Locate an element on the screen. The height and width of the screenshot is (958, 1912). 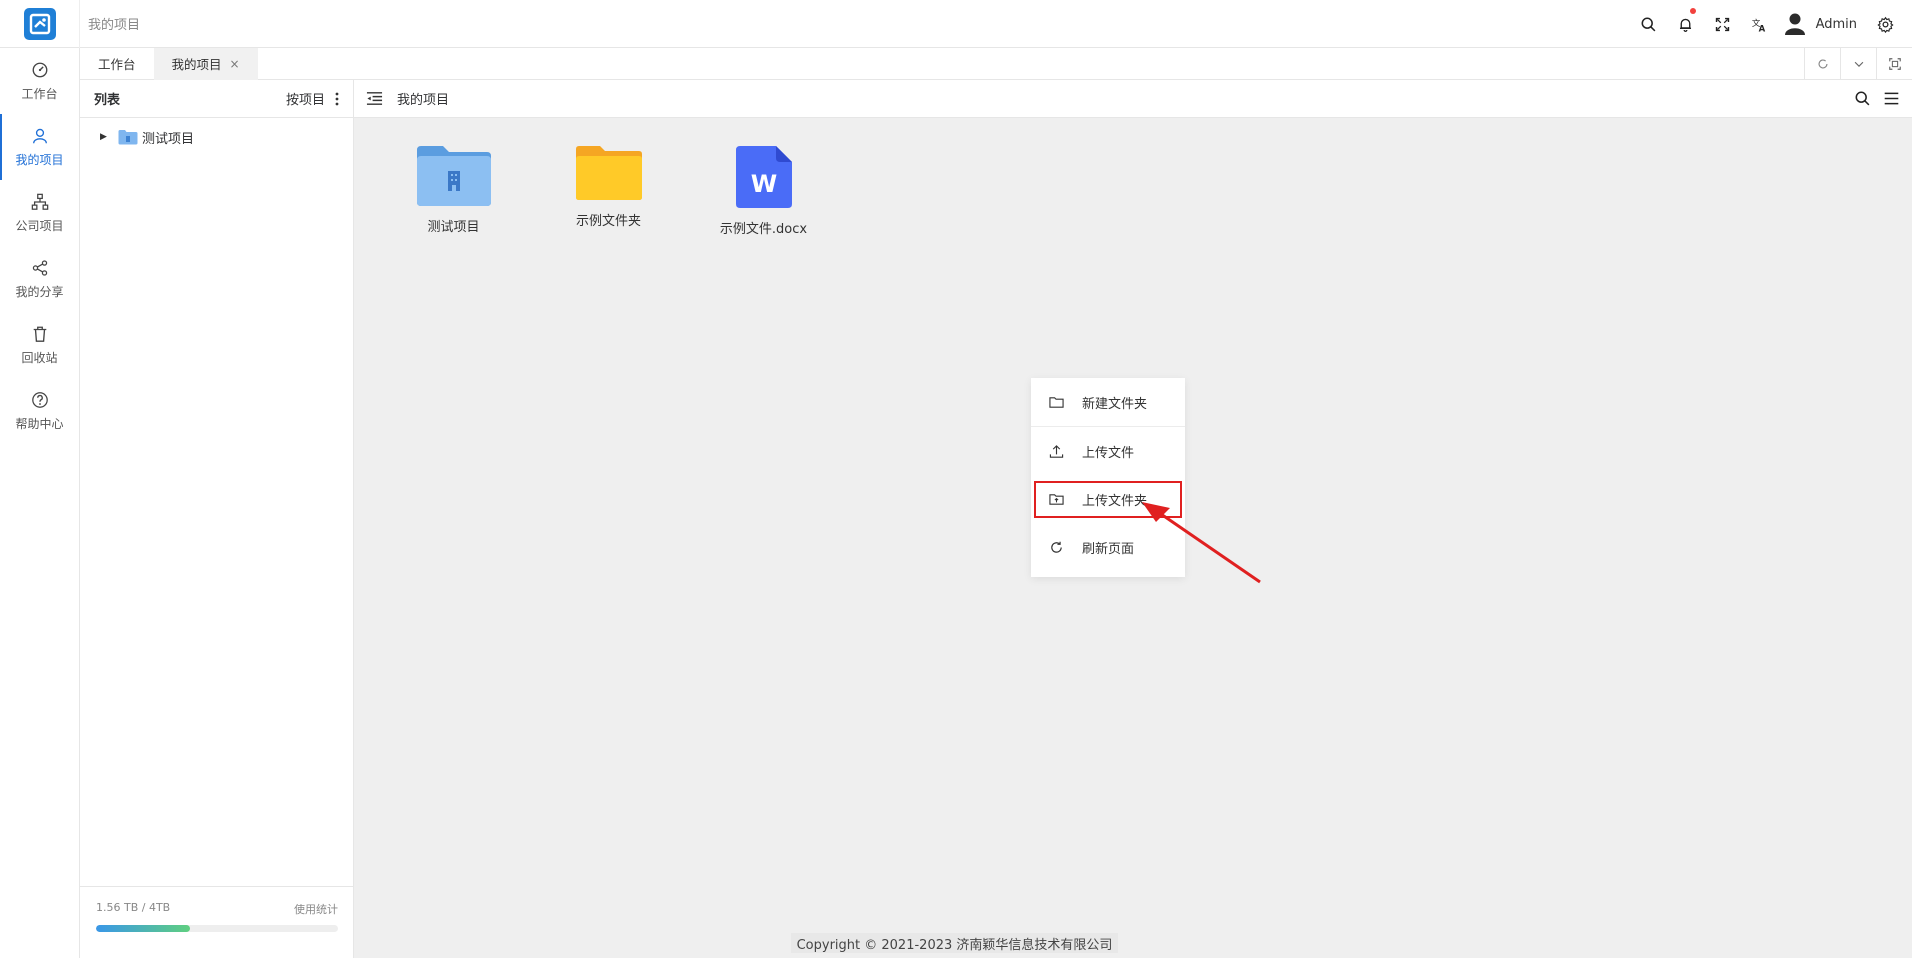
file-item: 测试项目 is located at coordinates (453, 190).